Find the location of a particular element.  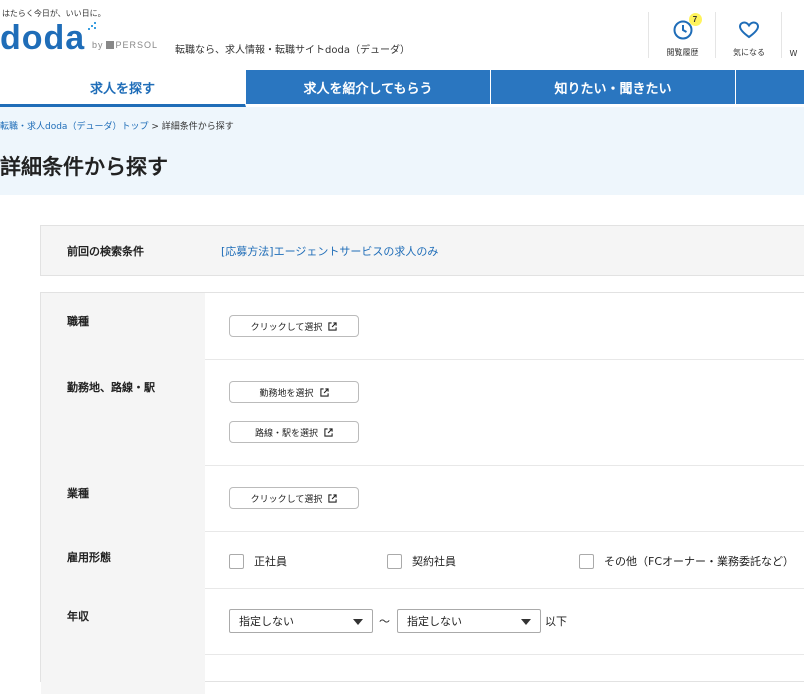

header-extra-button: W is located at coordinates (792, 35).